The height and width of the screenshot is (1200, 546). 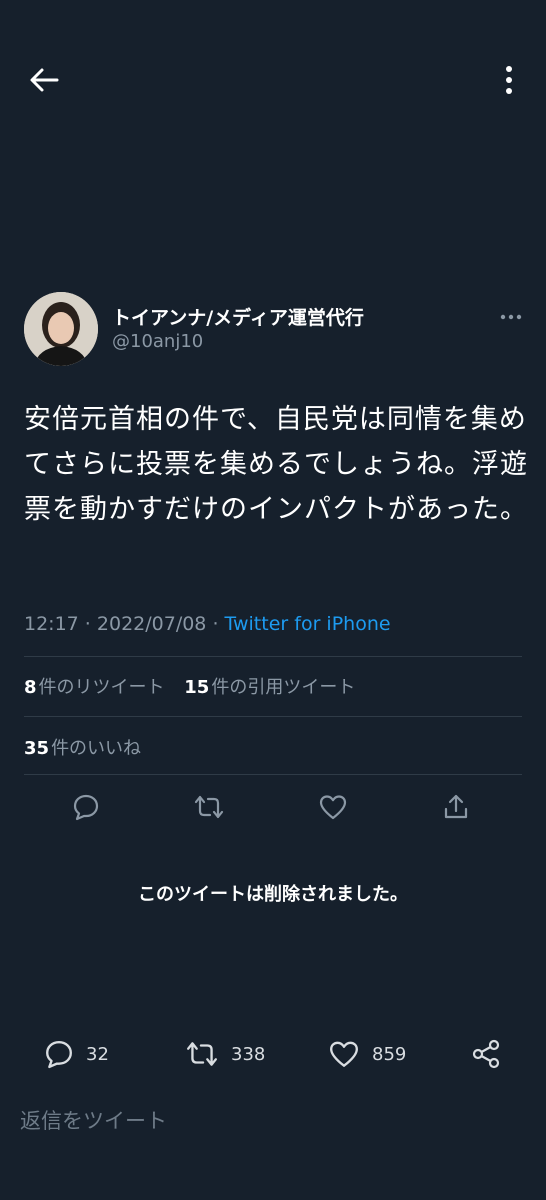 What do you see at coordinates (76, 1054) in the screenshot?
I see `bottom-reply-button: 32` at bounding box center [76, 1054].